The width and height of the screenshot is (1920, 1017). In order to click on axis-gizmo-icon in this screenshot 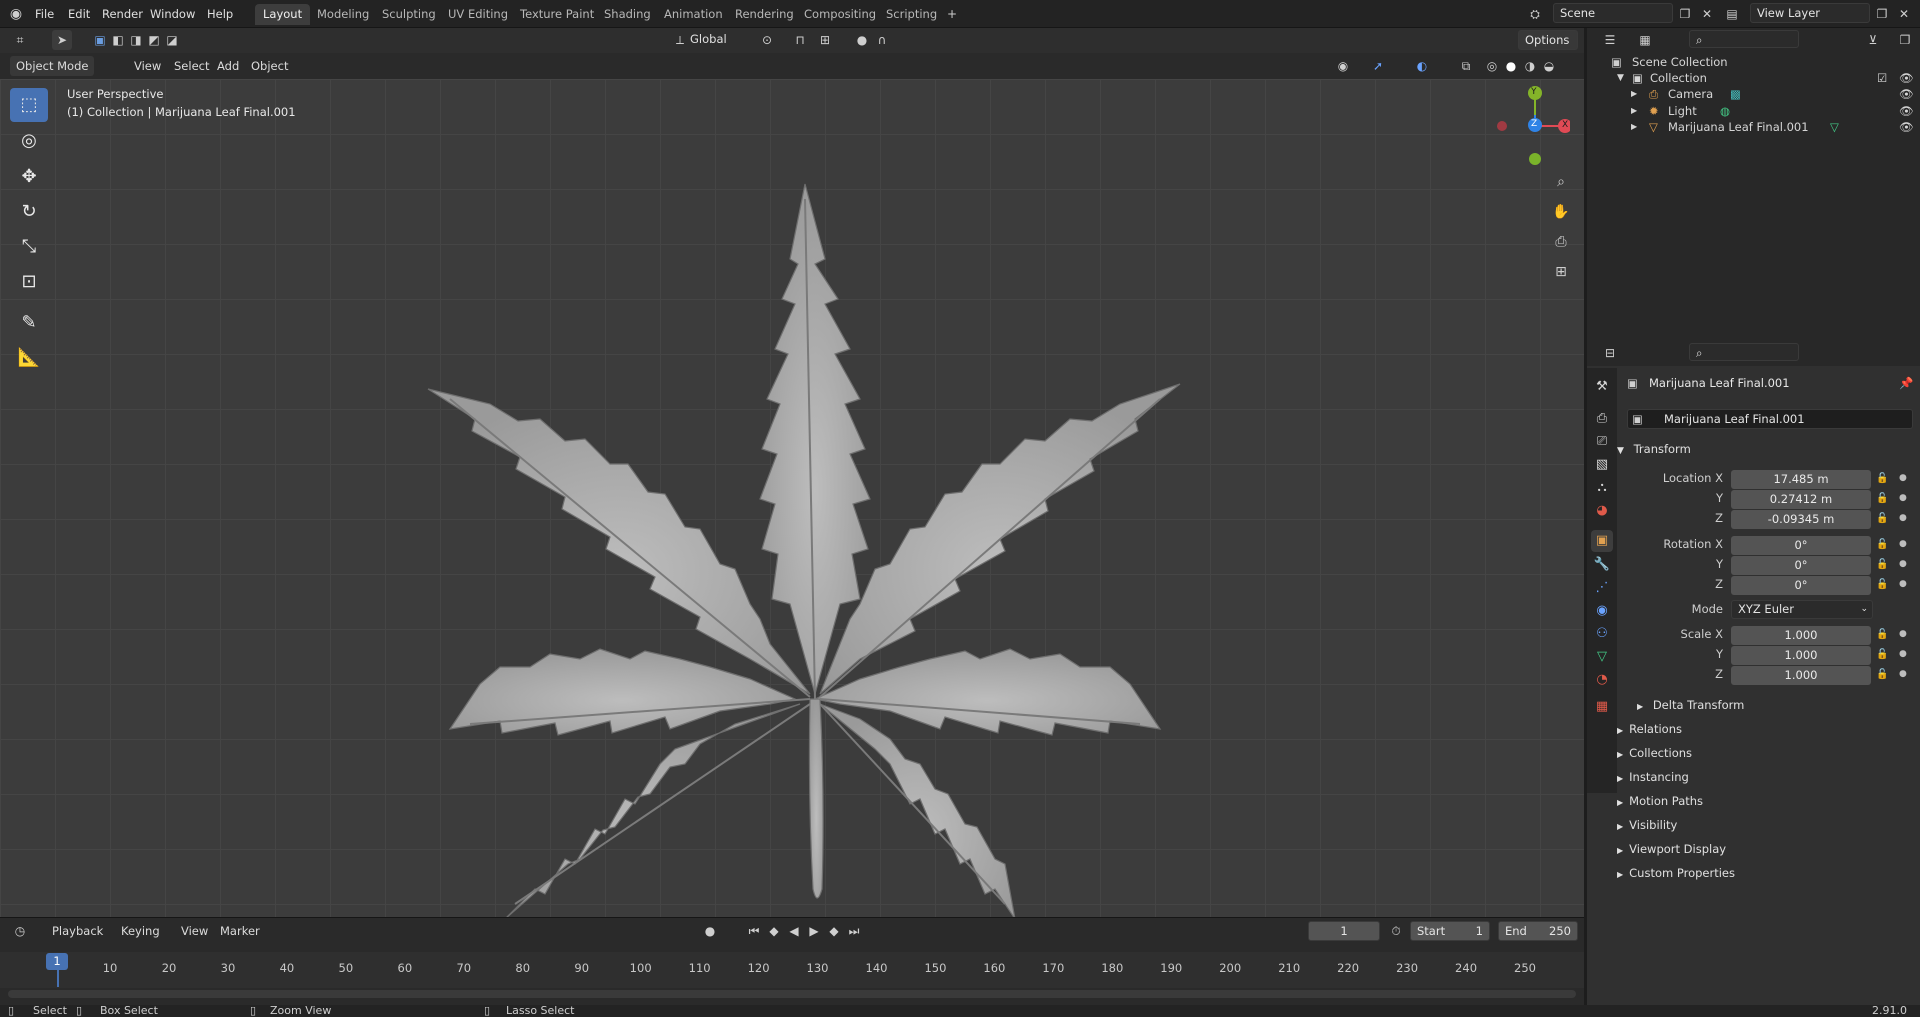, I will do `click(1531, 124)`.